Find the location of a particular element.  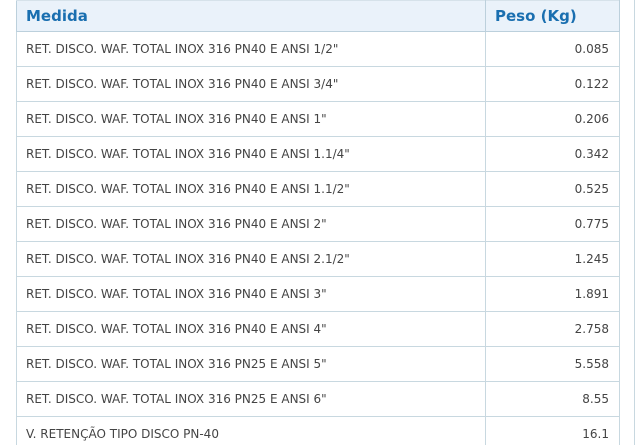

cell-peso: 0.206 is located at coordinates (552, 119).